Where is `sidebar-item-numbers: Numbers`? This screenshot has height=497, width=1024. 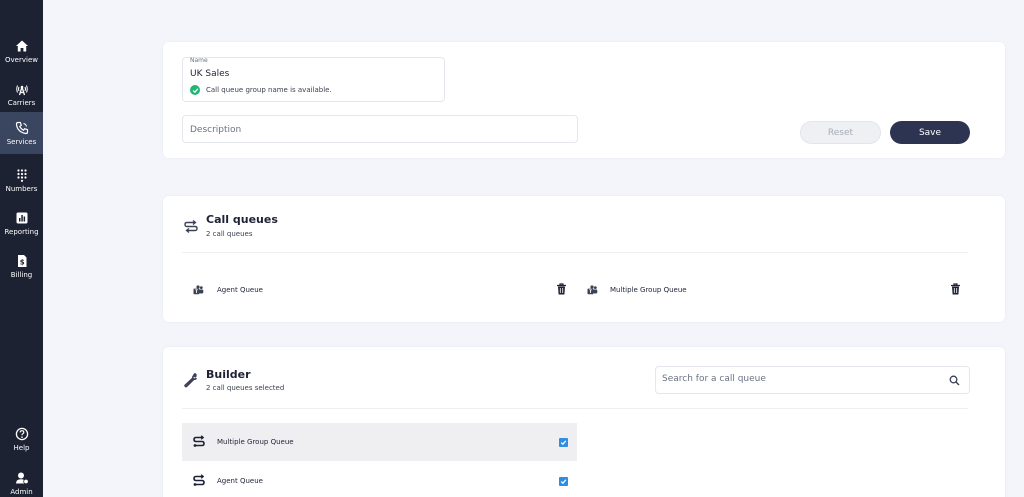 sidebar-item-numbers: Numbers is located at coordinates (21, 180).